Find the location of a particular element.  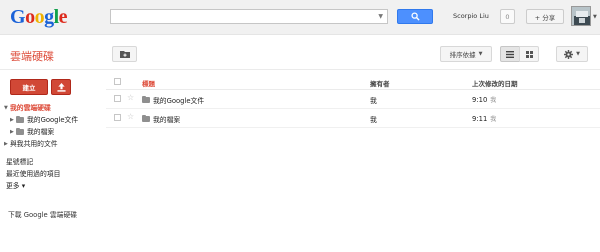

upload-icon is located at coordinates (61, 87).